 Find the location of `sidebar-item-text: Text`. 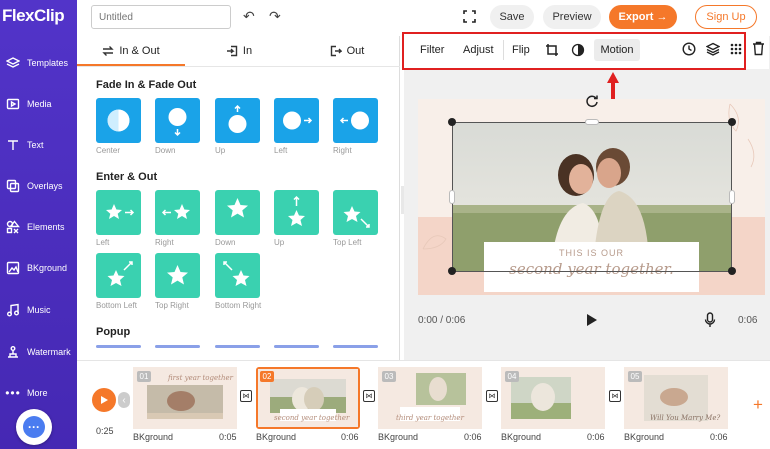

sidebar-item-text: Text is located at coordinates (38, 145).